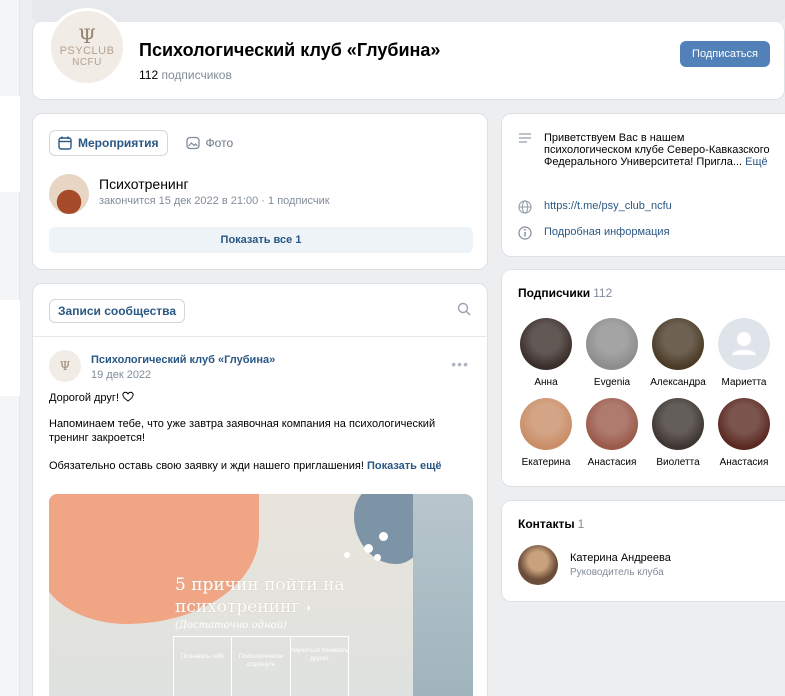 This screenshot has width=785, height=696. What do you see at coordinates (612, 382) in the screenshot?
I see `member-name: Evgenia` at bounding box center [612, 382].